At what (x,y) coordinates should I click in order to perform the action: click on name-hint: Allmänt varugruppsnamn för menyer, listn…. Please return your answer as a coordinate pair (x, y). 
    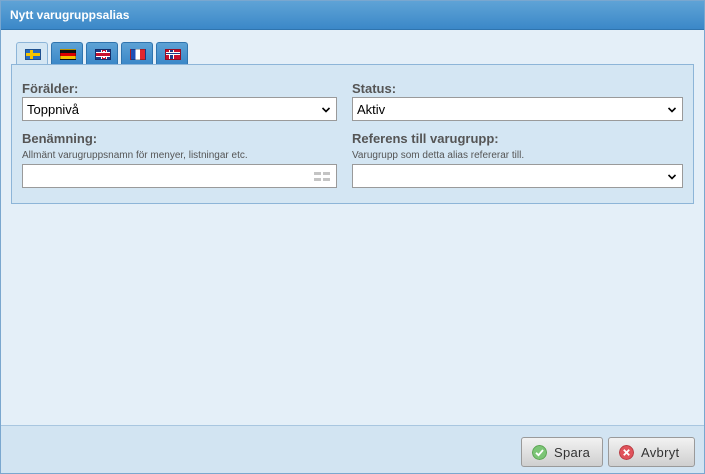
    Looking at the image, I should click on (135, 155).